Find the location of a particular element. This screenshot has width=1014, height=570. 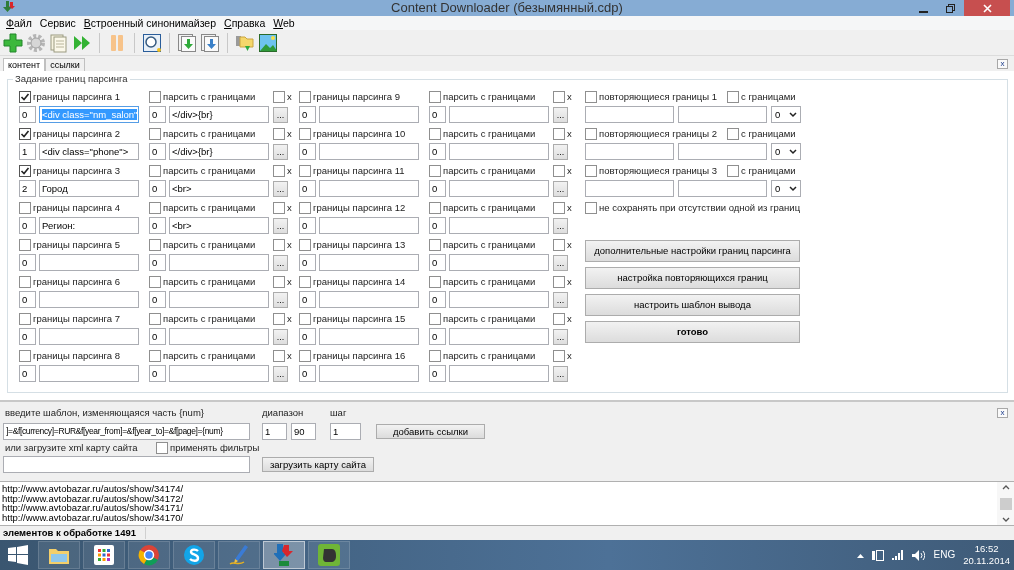

text-field: Город is located at coordinates (89, 188).